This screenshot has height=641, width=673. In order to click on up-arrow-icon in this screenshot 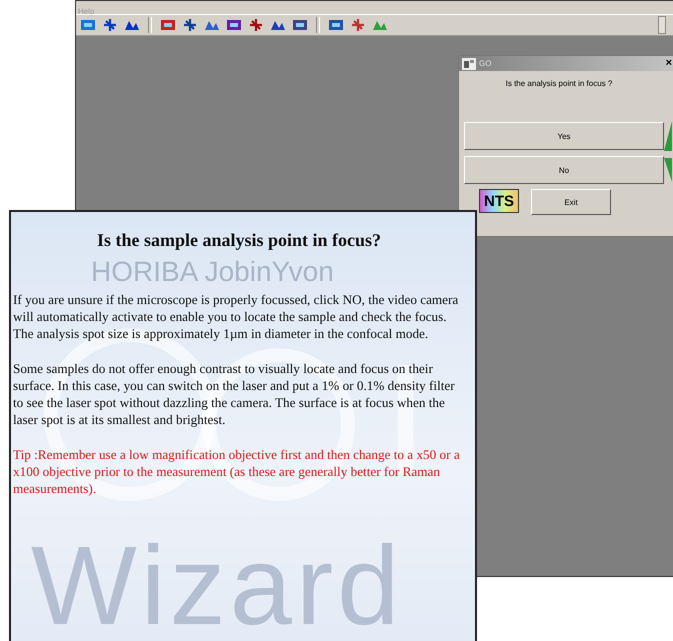, I will do `click(668, 136)`.